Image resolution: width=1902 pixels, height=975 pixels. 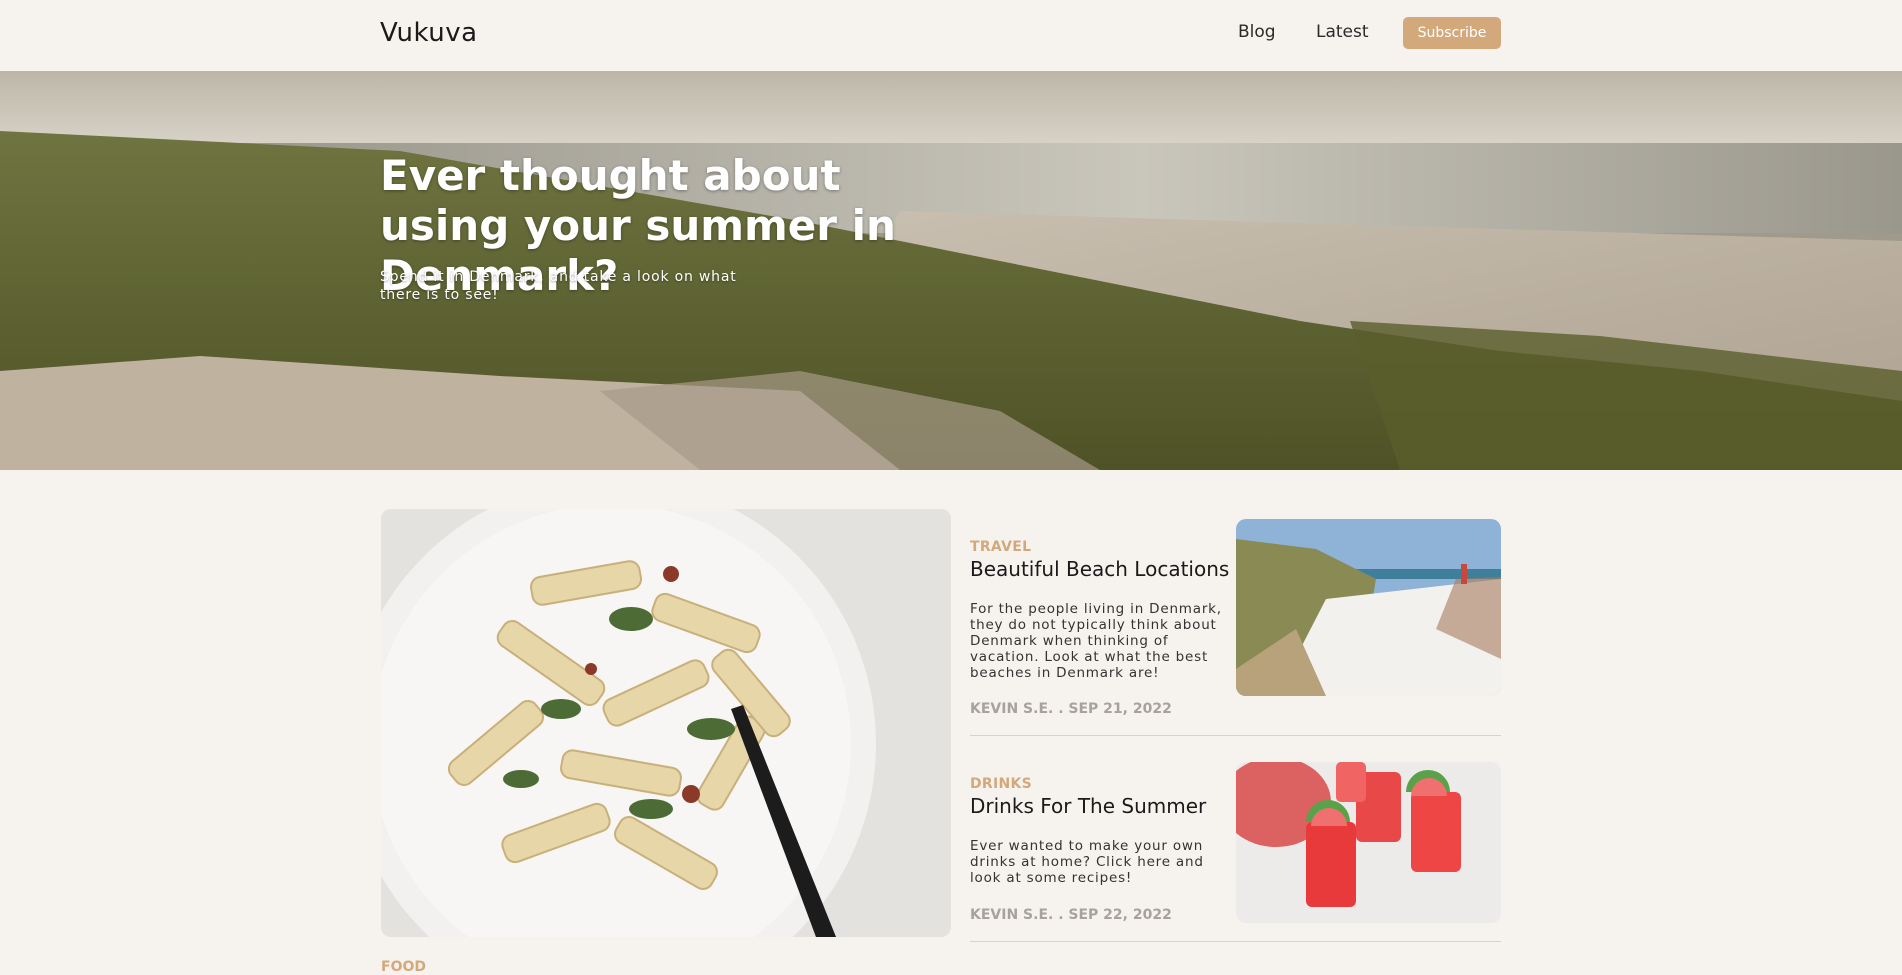 What do you see at coordinates (1368, 842) in the screenshot?
I see `post-thumbnail-drinks` at bounding box center [1368, 842].